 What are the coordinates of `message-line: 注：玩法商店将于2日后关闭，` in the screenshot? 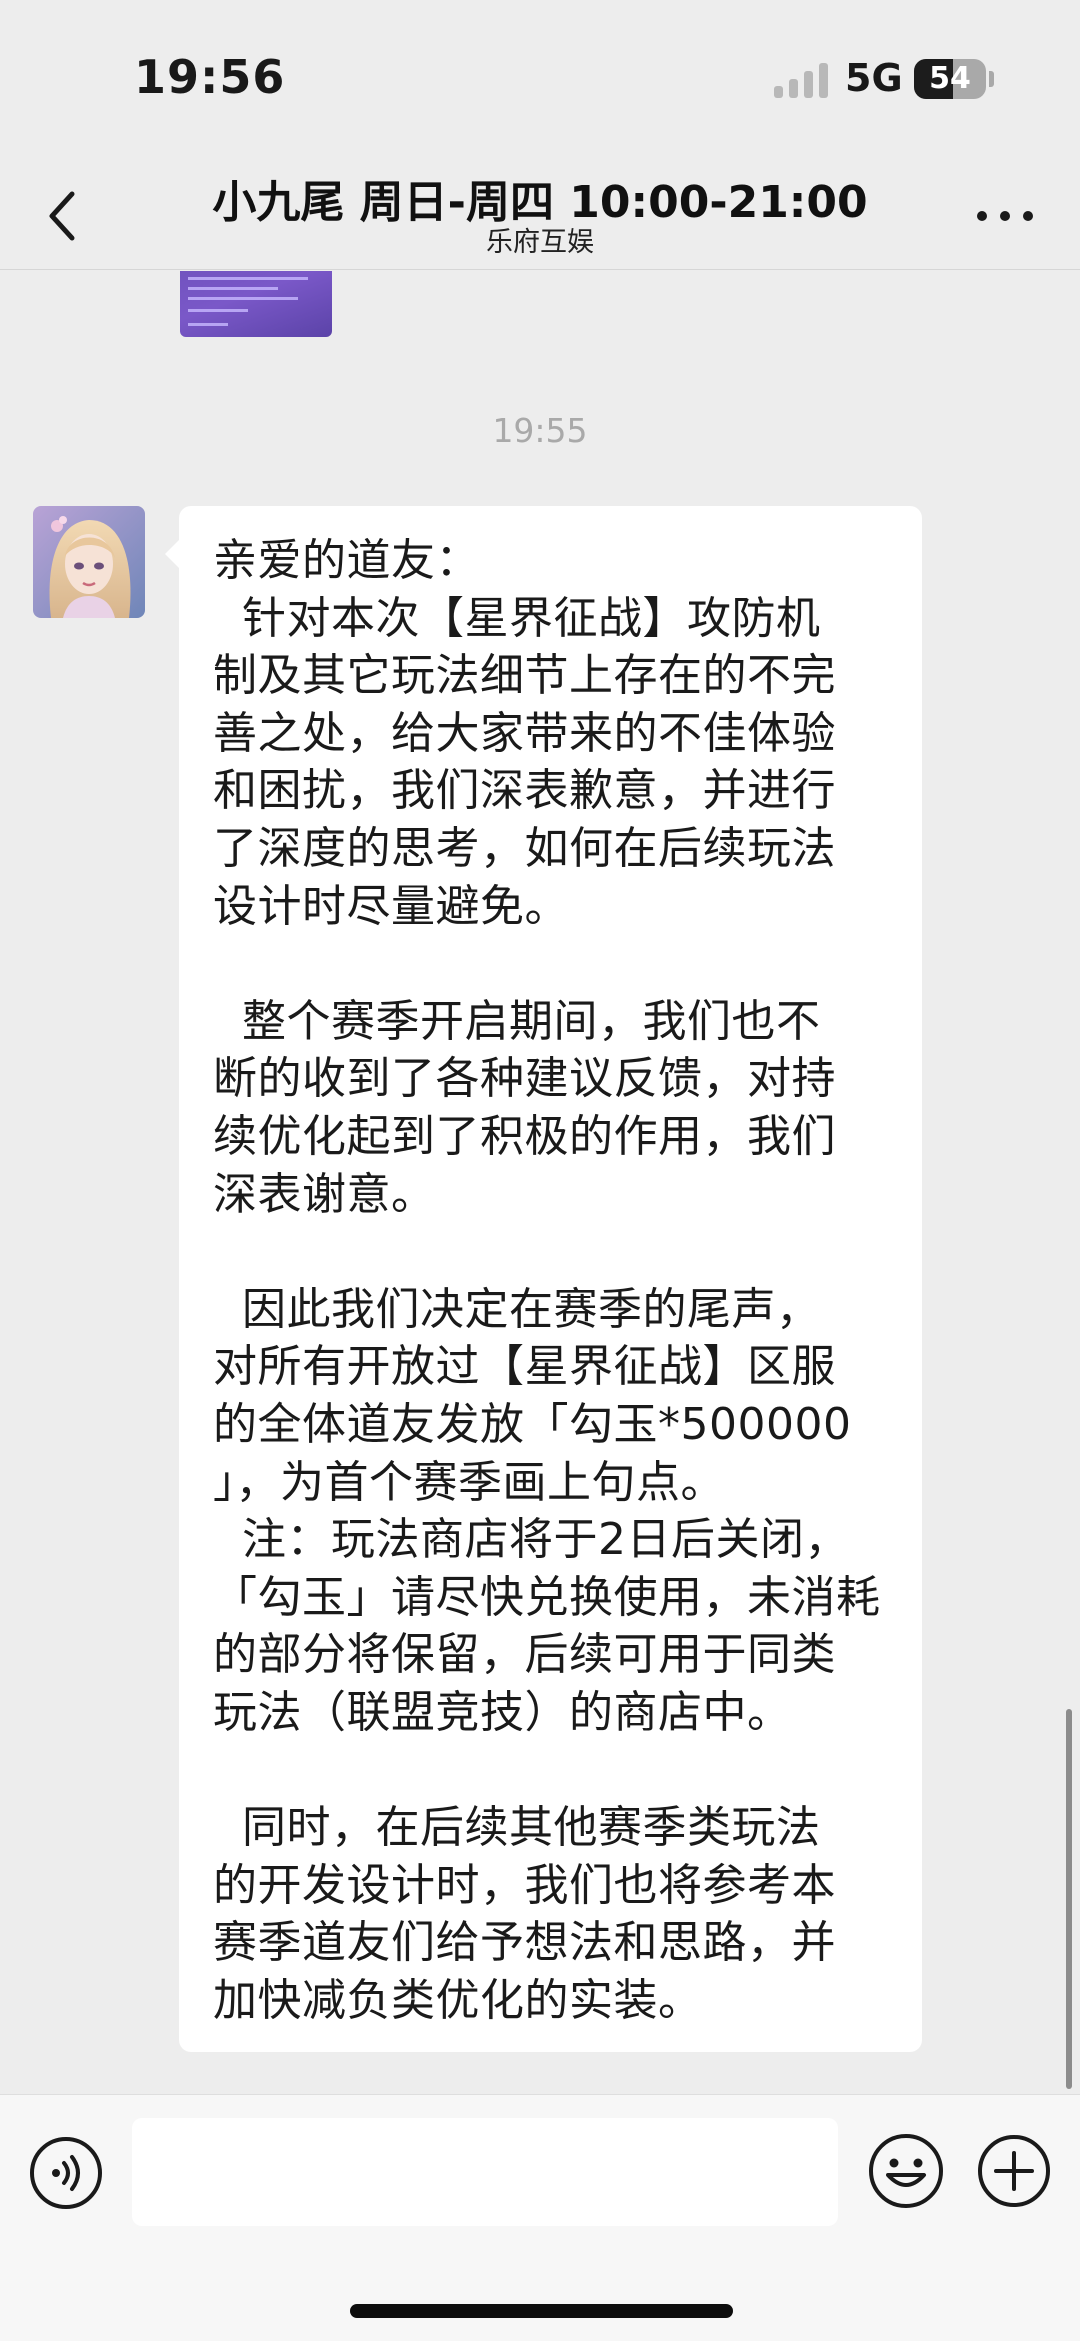 It's located at (531, 1540).